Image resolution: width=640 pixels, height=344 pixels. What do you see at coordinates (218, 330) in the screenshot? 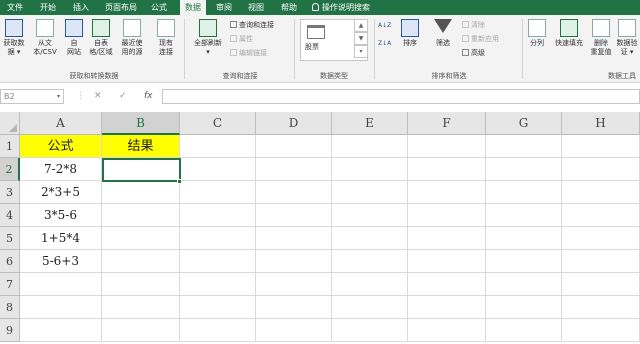
I see `cell-c9` at bounding box center [218, 330].